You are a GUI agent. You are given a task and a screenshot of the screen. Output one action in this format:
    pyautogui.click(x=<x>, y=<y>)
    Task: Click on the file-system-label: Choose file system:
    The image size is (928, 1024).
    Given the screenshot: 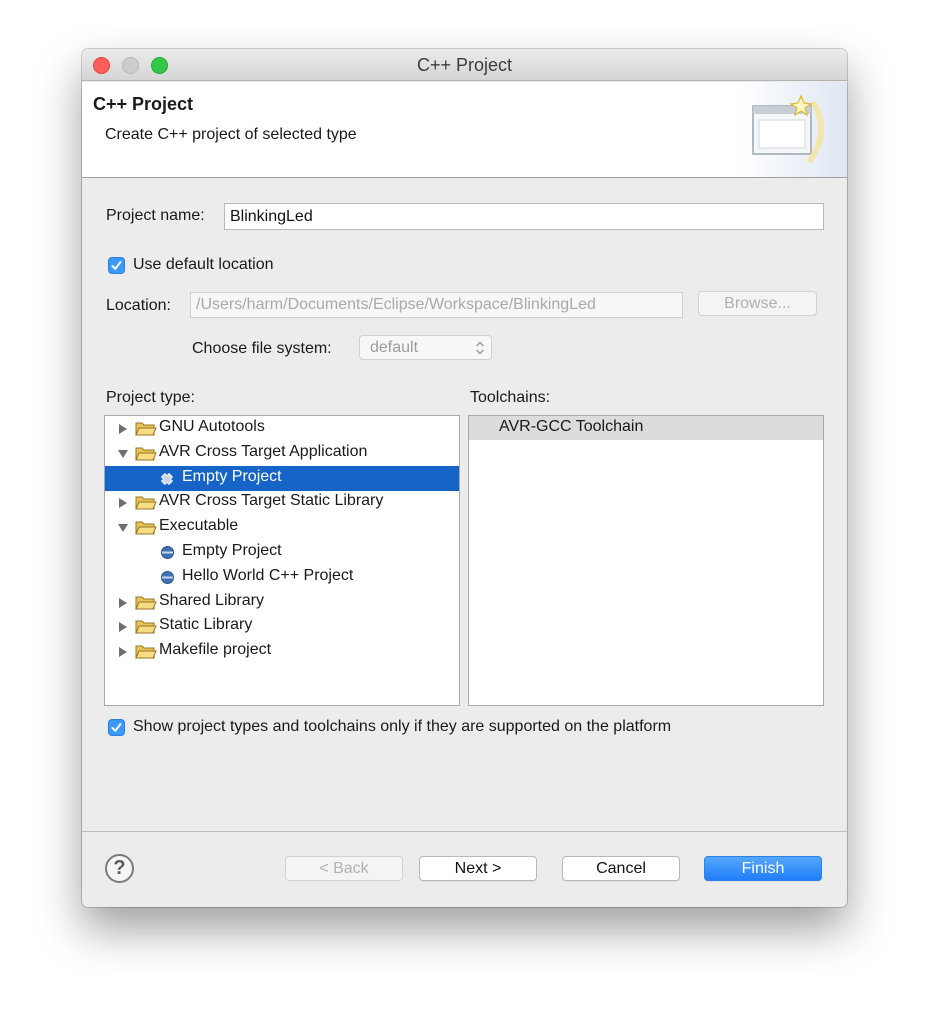 What is the action you would take?
    pyautogui.click(x=262, y=348)
    